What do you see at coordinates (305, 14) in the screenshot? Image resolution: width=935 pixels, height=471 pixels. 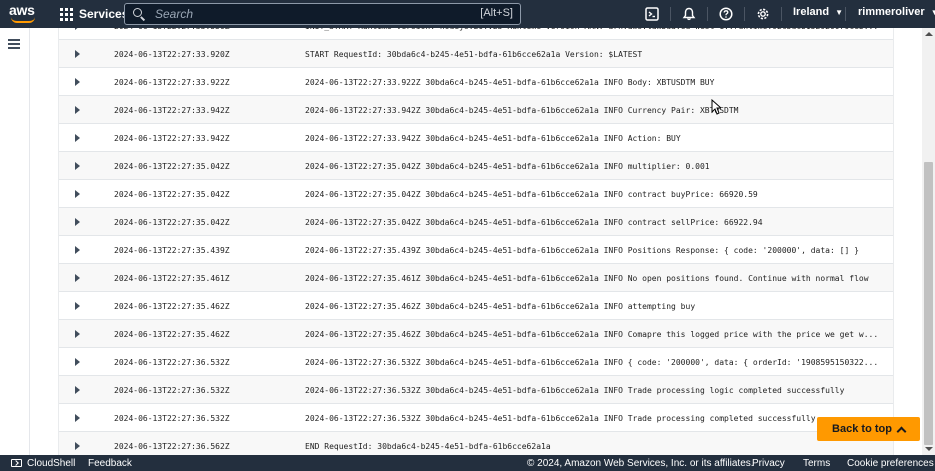 I see `search-input` at bounding box center [305, 14].